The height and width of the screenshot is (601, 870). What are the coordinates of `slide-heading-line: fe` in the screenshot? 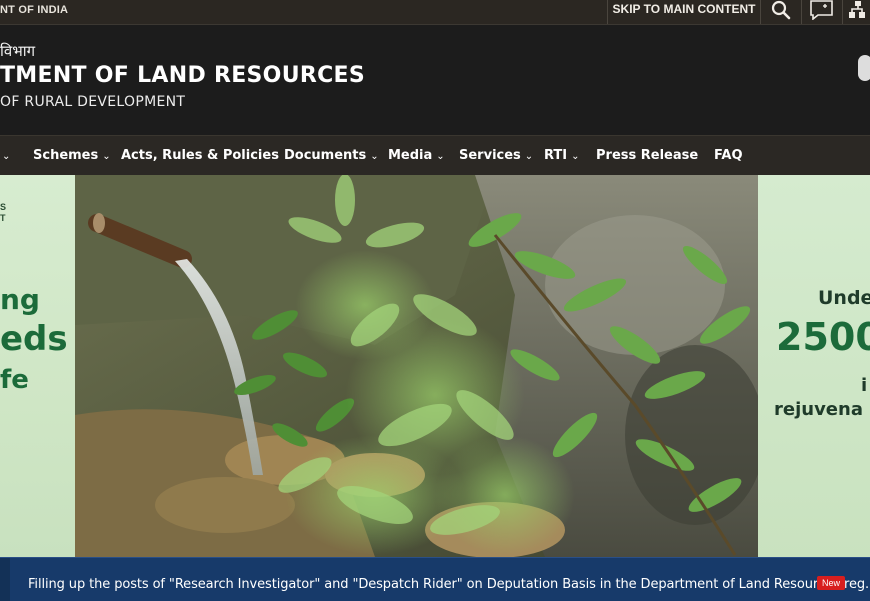 It's located at (14, 380).